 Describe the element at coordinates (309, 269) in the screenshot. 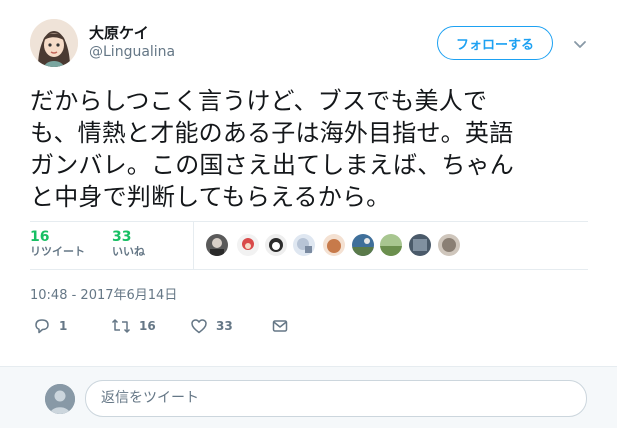

I see `stats-bottom-divider` at that location.